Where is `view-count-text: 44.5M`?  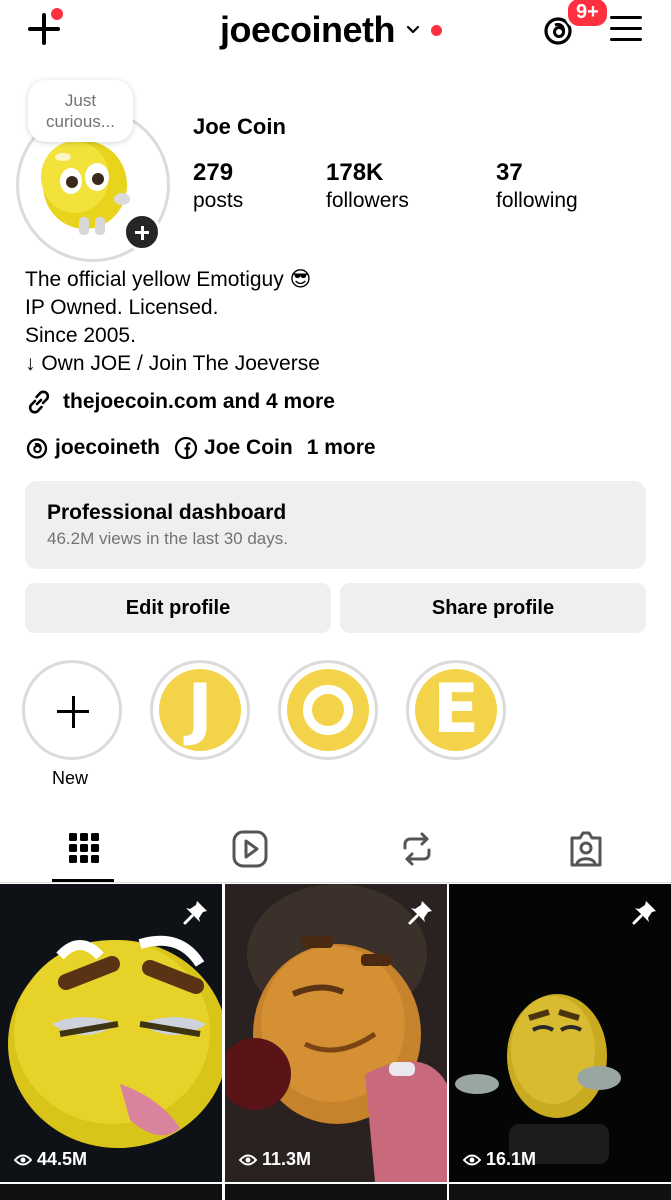 view-count-text: 44.5M is located at coordinates (62, 1159).